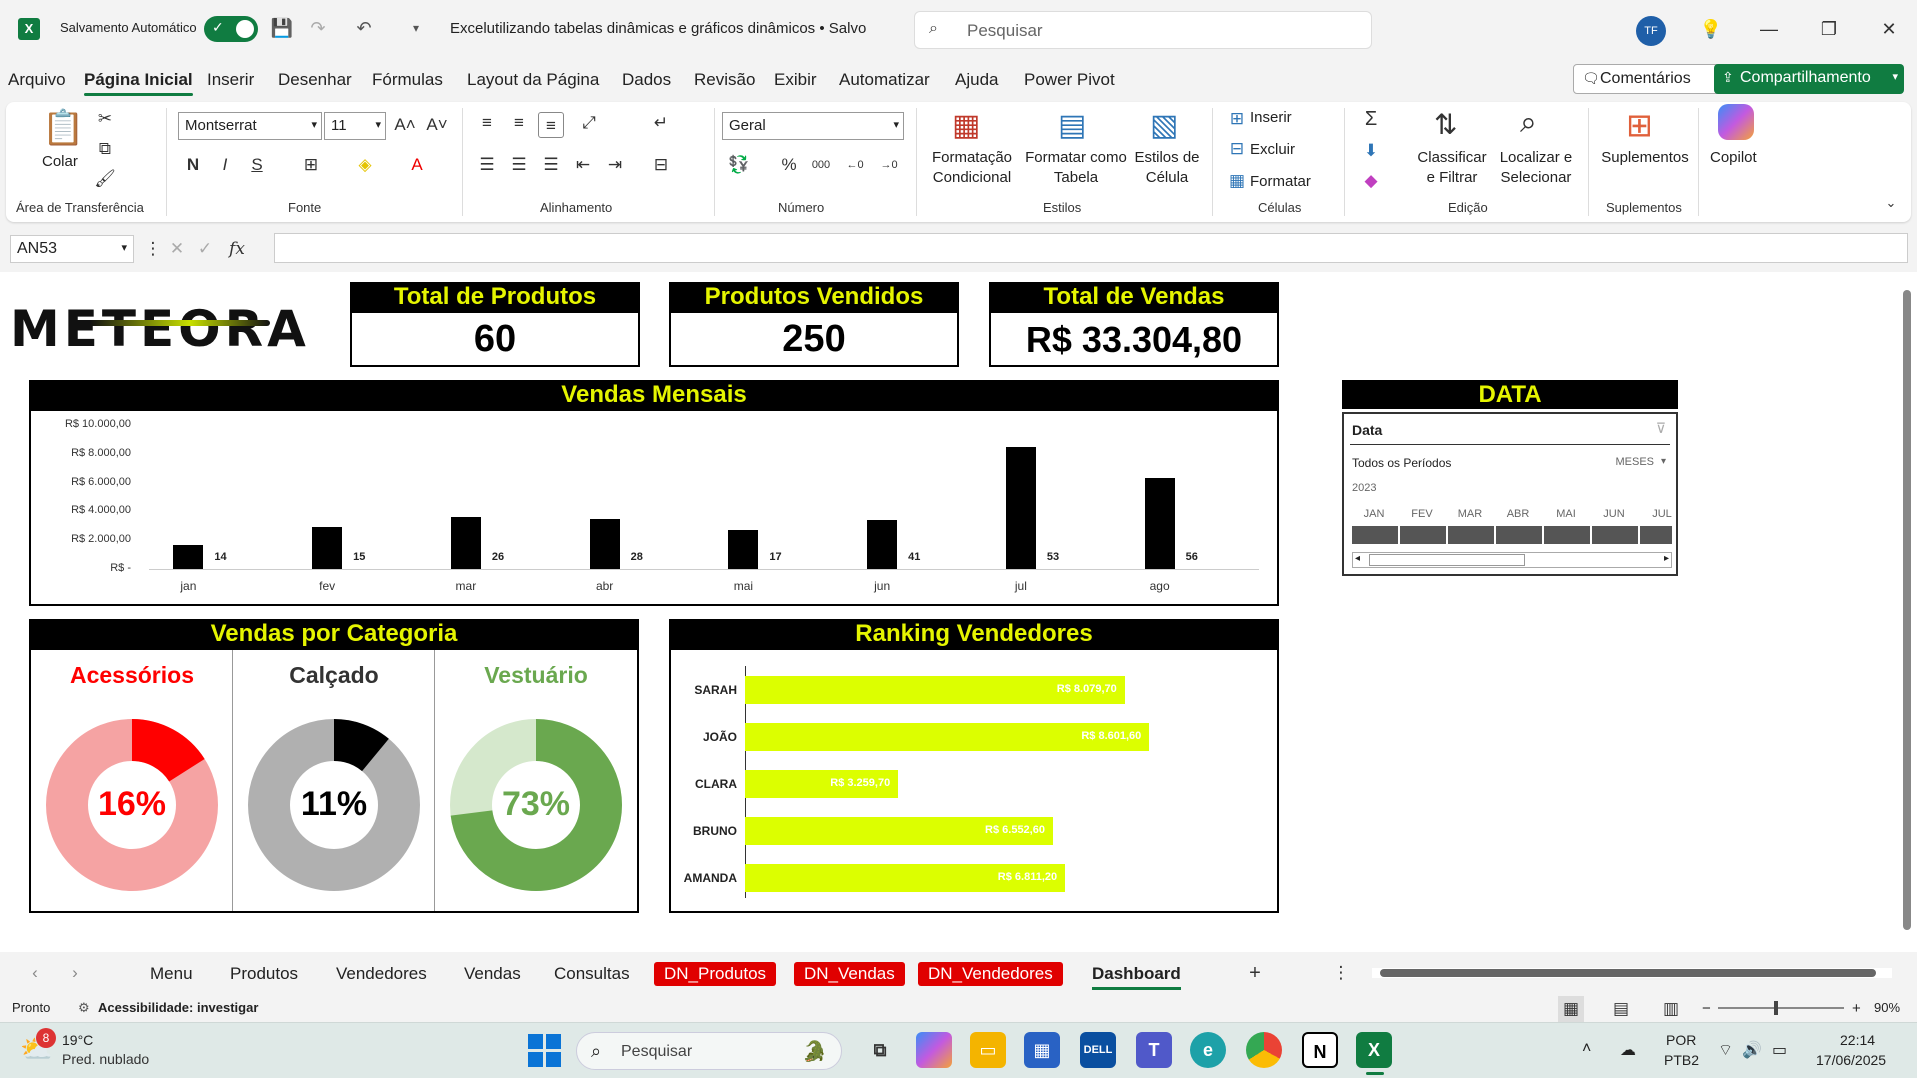 The height and width of the screenshot is (1078, 1917). Describe the element at coordinates (193, 165) in the screenshot. I see `bold-button: N` at that location.